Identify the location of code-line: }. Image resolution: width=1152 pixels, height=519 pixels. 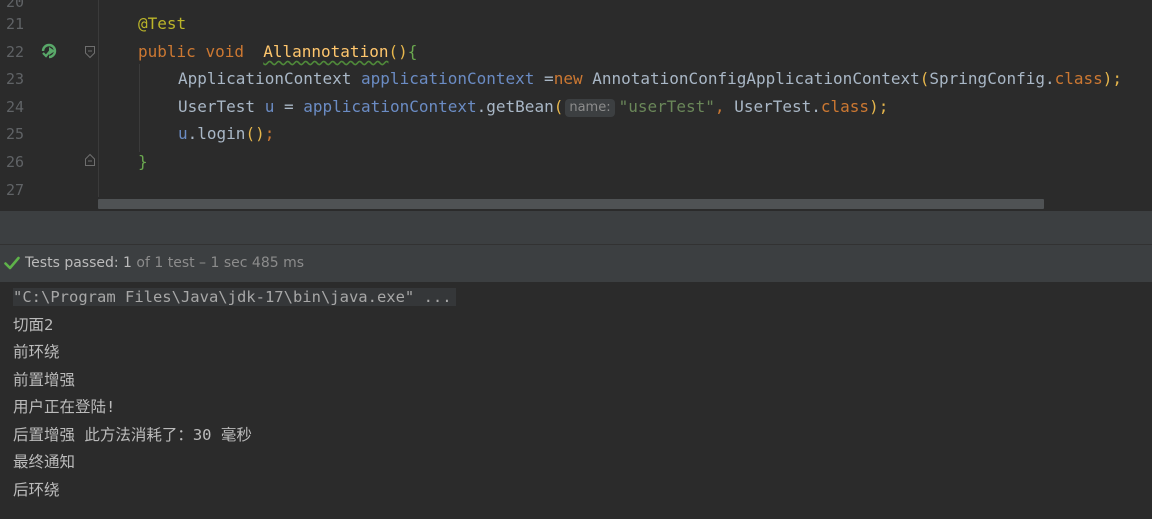
(143, 162).